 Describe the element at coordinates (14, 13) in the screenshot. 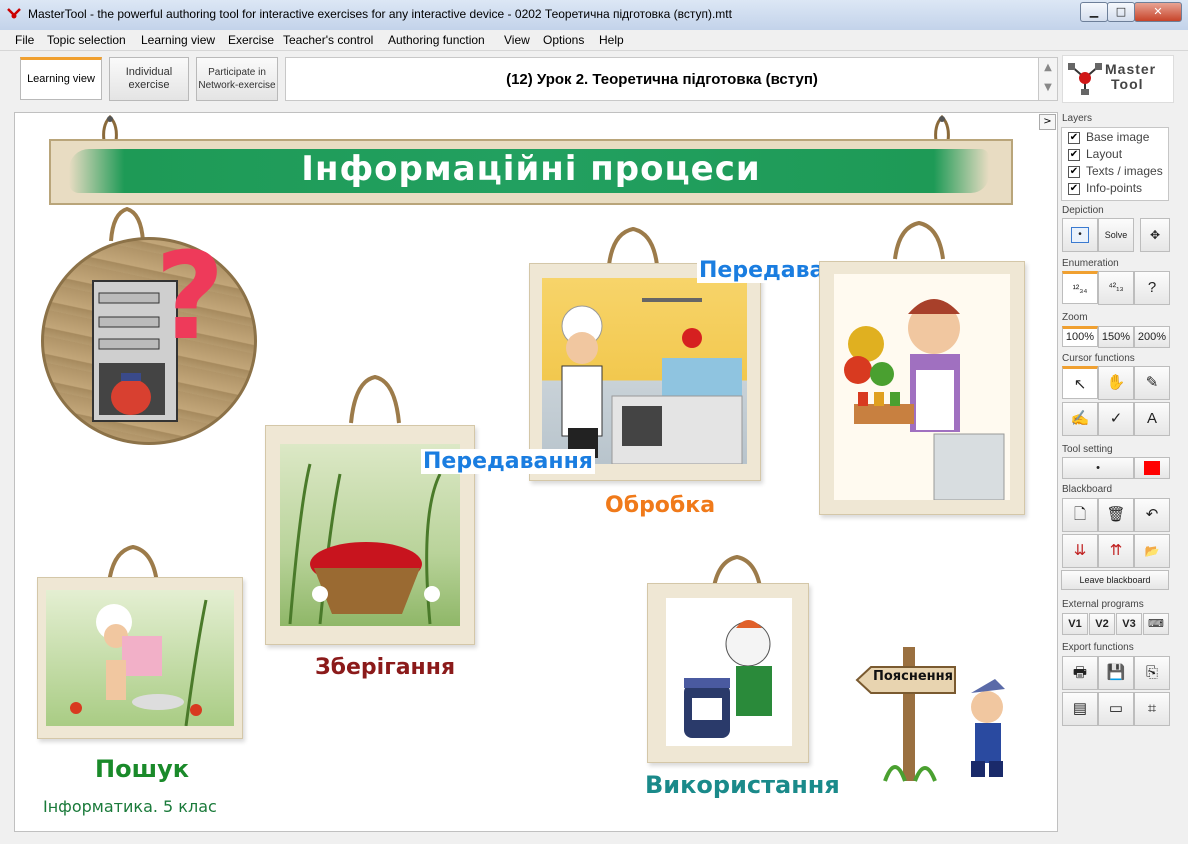

I see `app-icon` at that location.